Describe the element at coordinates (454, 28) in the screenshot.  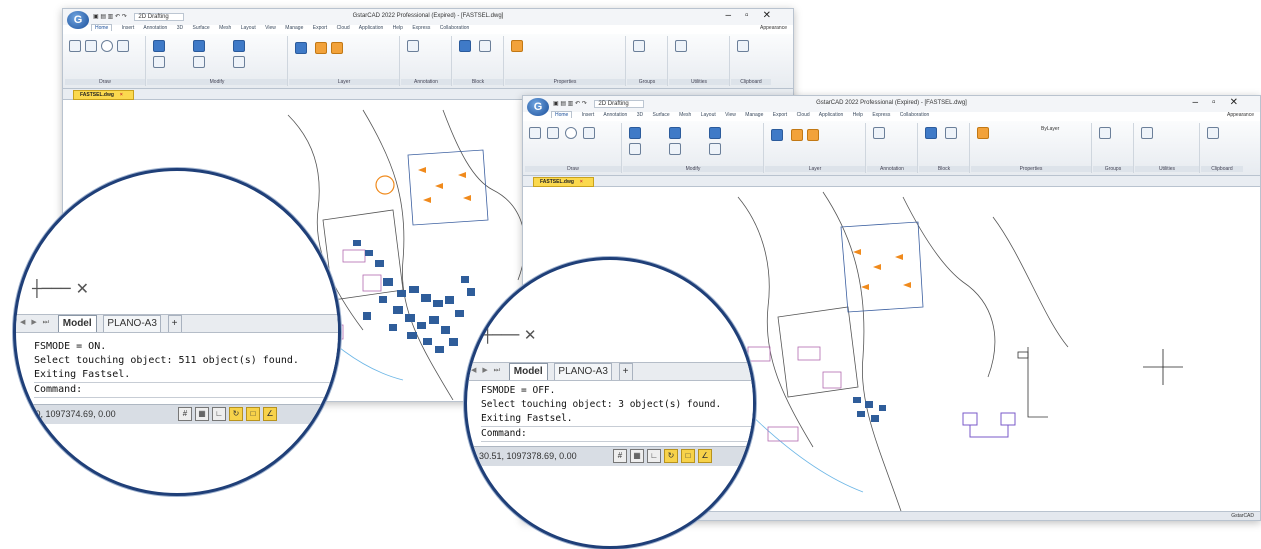
I see `tab-collaboration: Collaboration` at that location.